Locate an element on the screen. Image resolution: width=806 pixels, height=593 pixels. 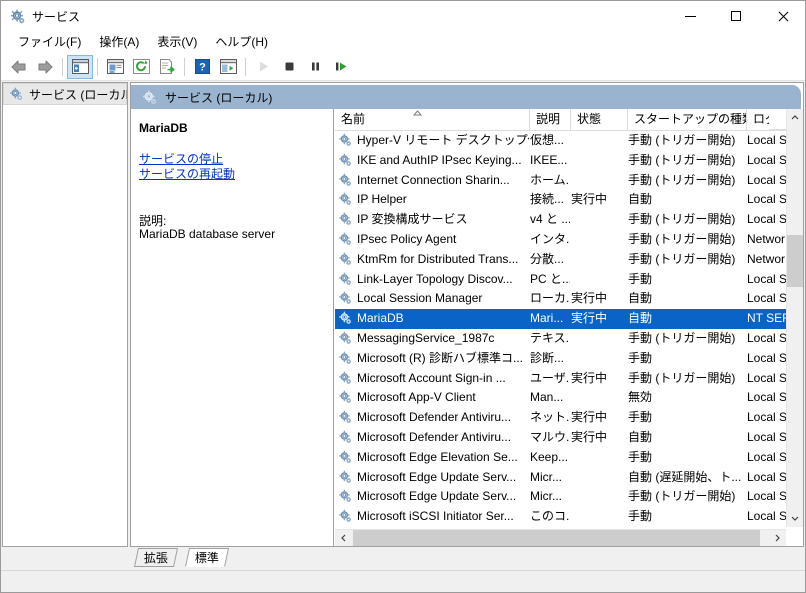
cell-startup-type: 自動 is located at coordinates (640, 298).